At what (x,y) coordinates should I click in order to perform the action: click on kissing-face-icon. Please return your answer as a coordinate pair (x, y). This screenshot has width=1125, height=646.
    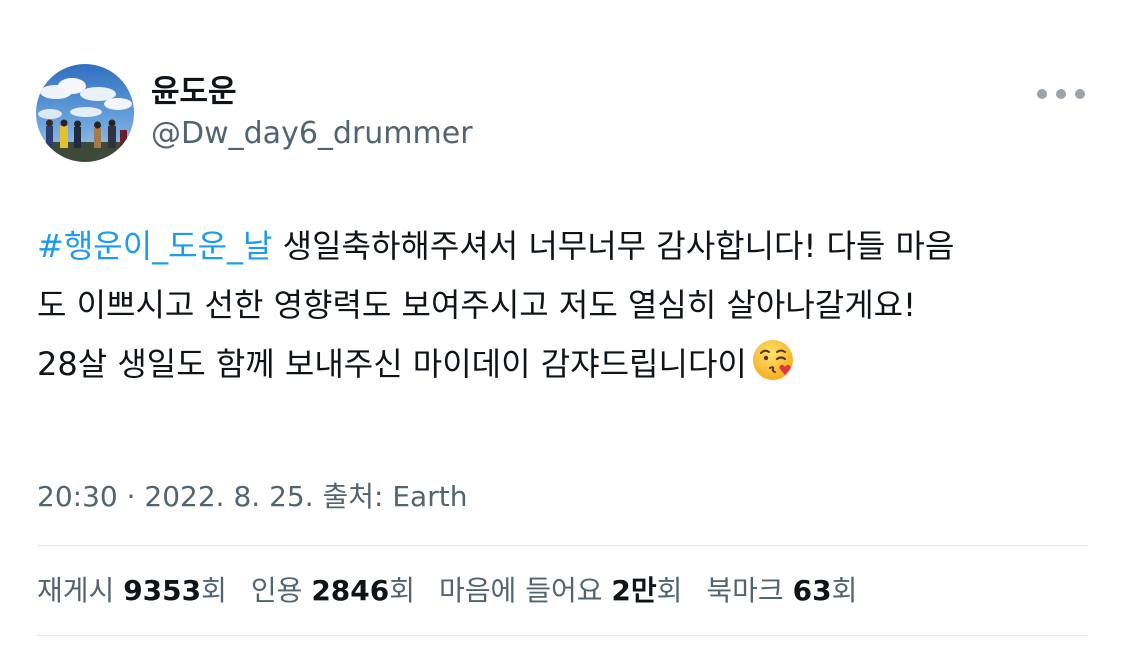
    Looking at the image, I should click on (772, 360).